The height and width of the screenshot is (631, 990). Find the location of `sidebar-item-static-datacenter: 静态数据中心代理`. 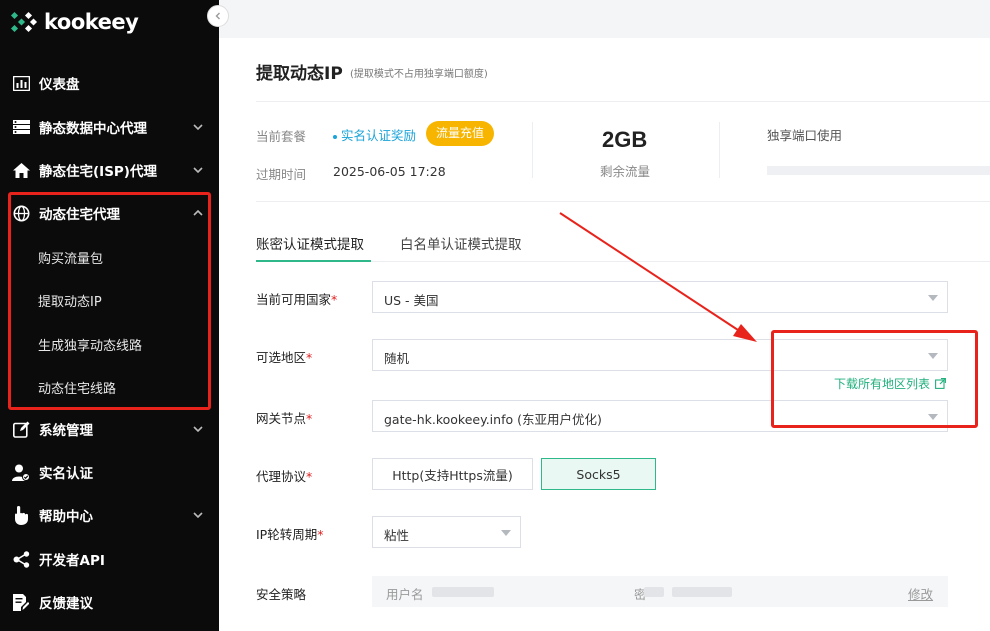

sidebar-item-static-datacenter: 静态数据中心代理 is located at coordinates (109, 127).